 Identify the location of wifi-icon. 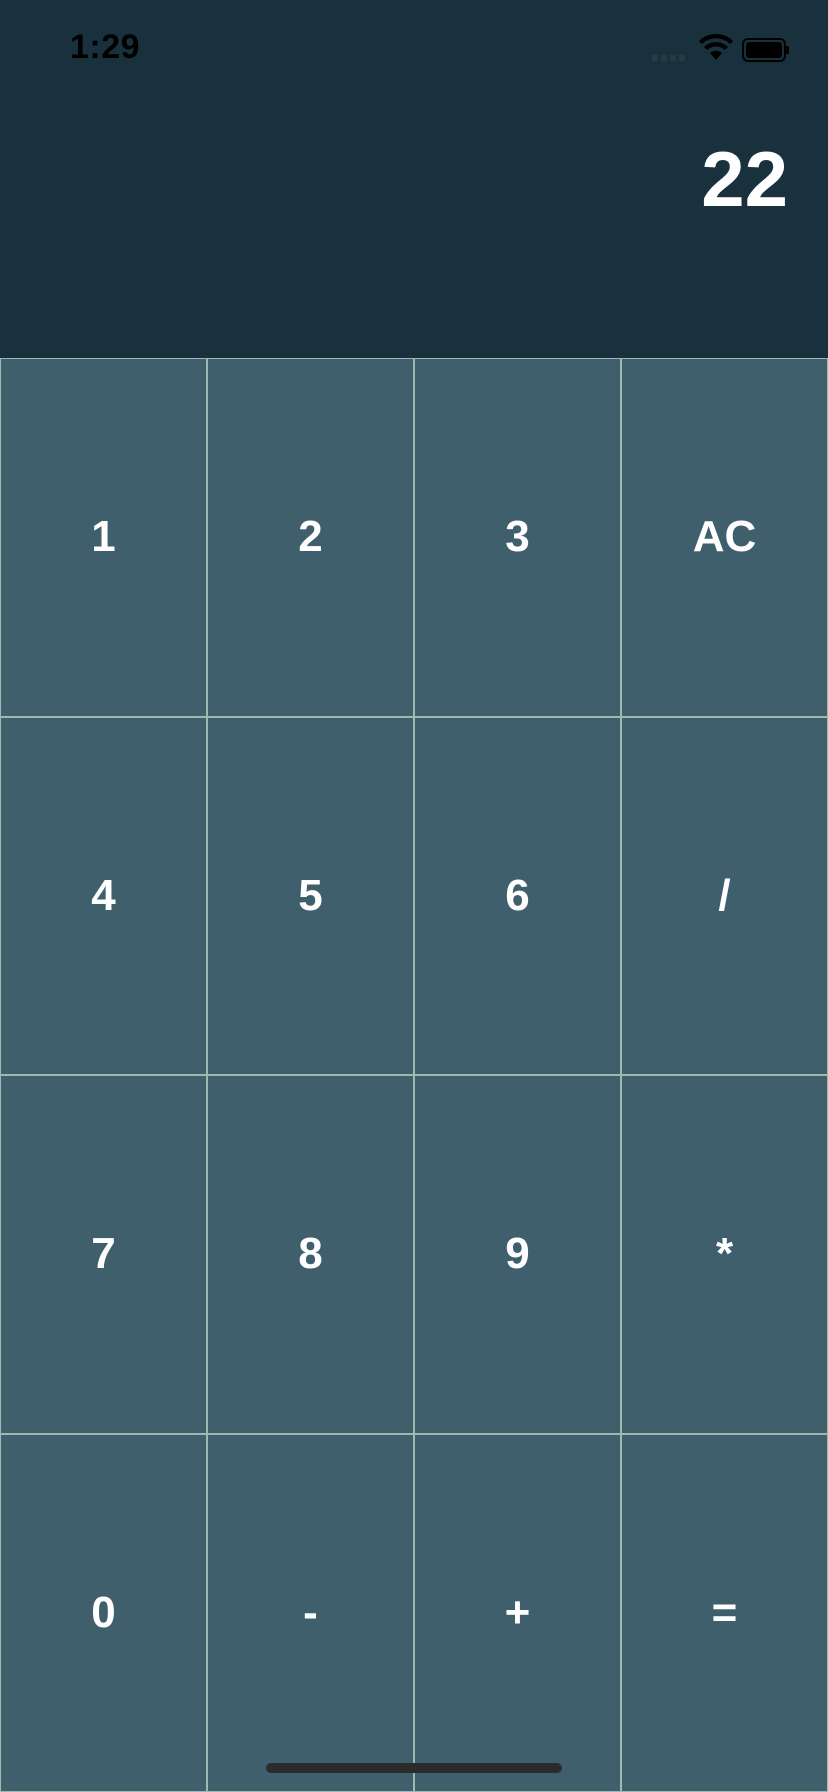
(716, 47).